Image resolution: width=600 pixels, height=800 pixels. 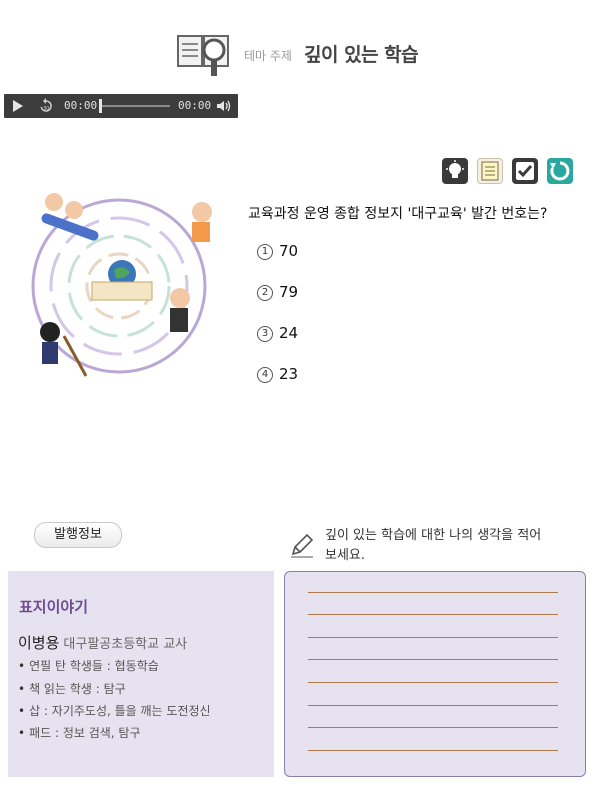 I want to click on check-answer-button, so click(x=525, y=171).